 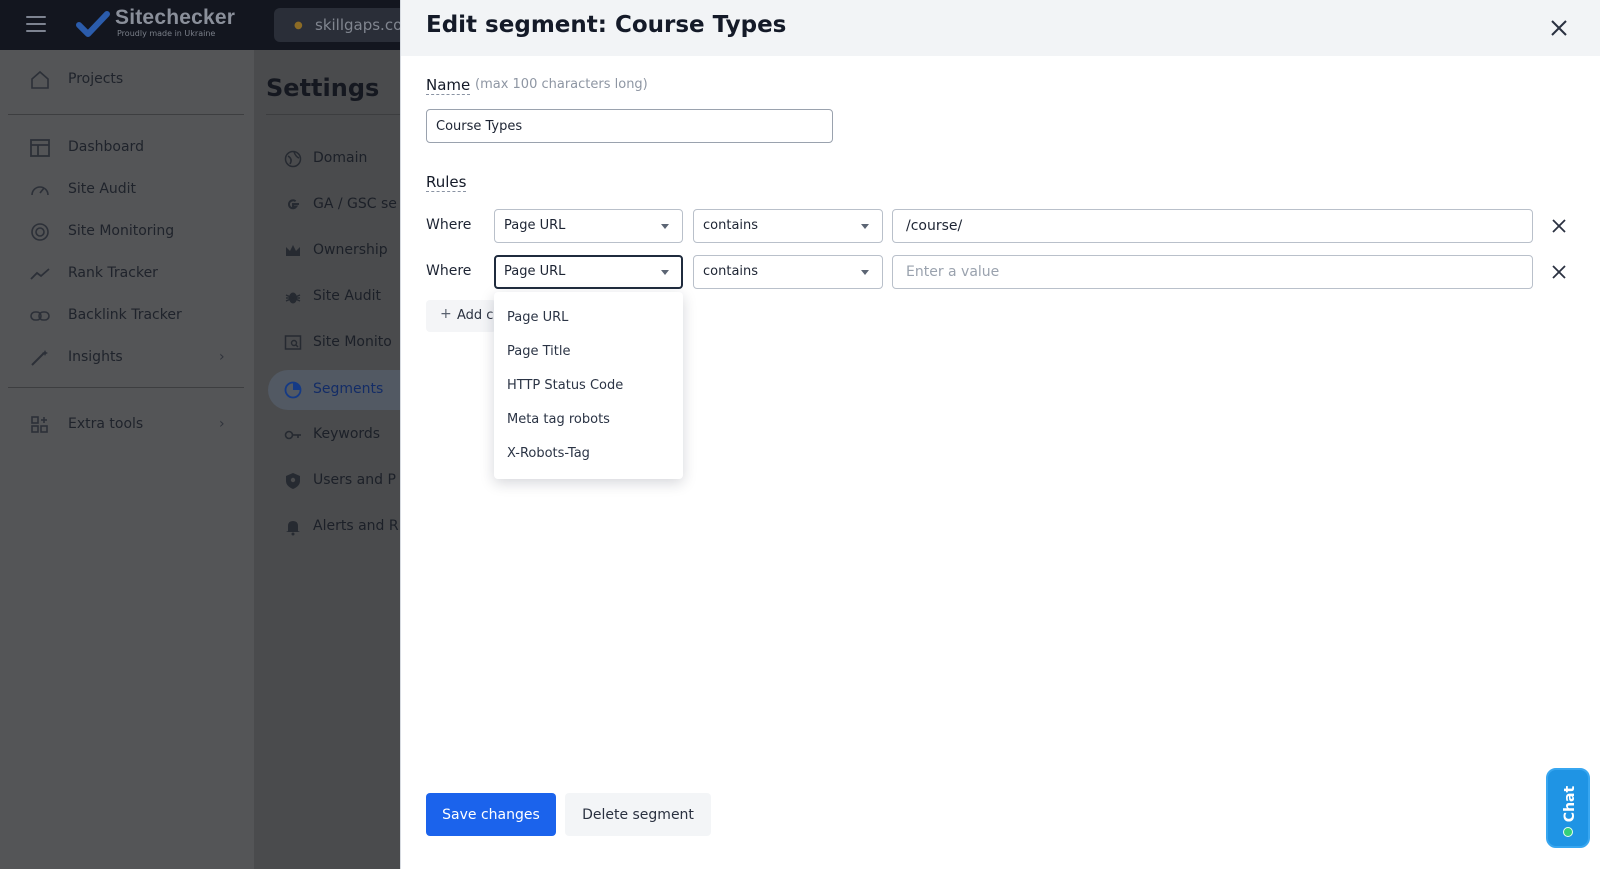 I want to click on sidebar-item-insights: Insights ›, so click(x=127, y=358).